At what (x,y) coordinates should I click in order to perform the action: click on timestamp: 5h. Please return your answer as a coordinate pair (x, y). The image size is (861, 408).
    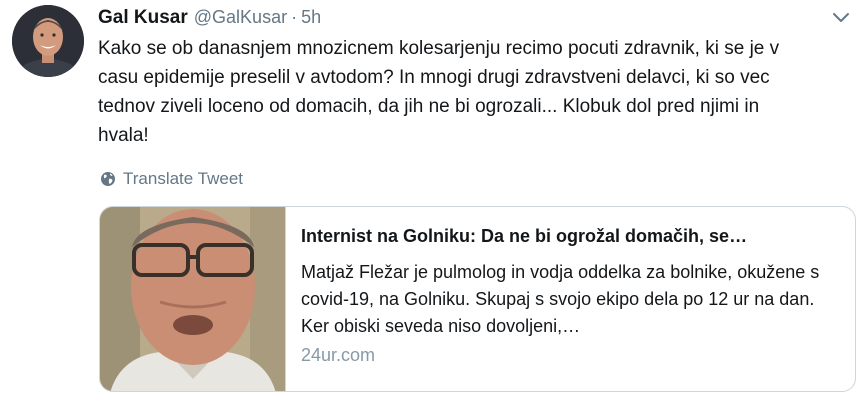
    Looking at the image, I should click on (311, 17).